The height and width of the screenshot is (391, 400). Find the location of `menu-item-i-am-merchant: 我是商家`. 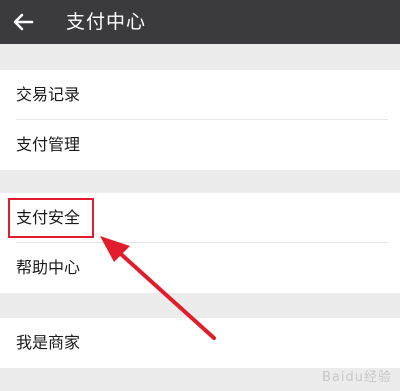

menu-item-i-am-merchant: 我是商家 is located at coordinates (200, 343).